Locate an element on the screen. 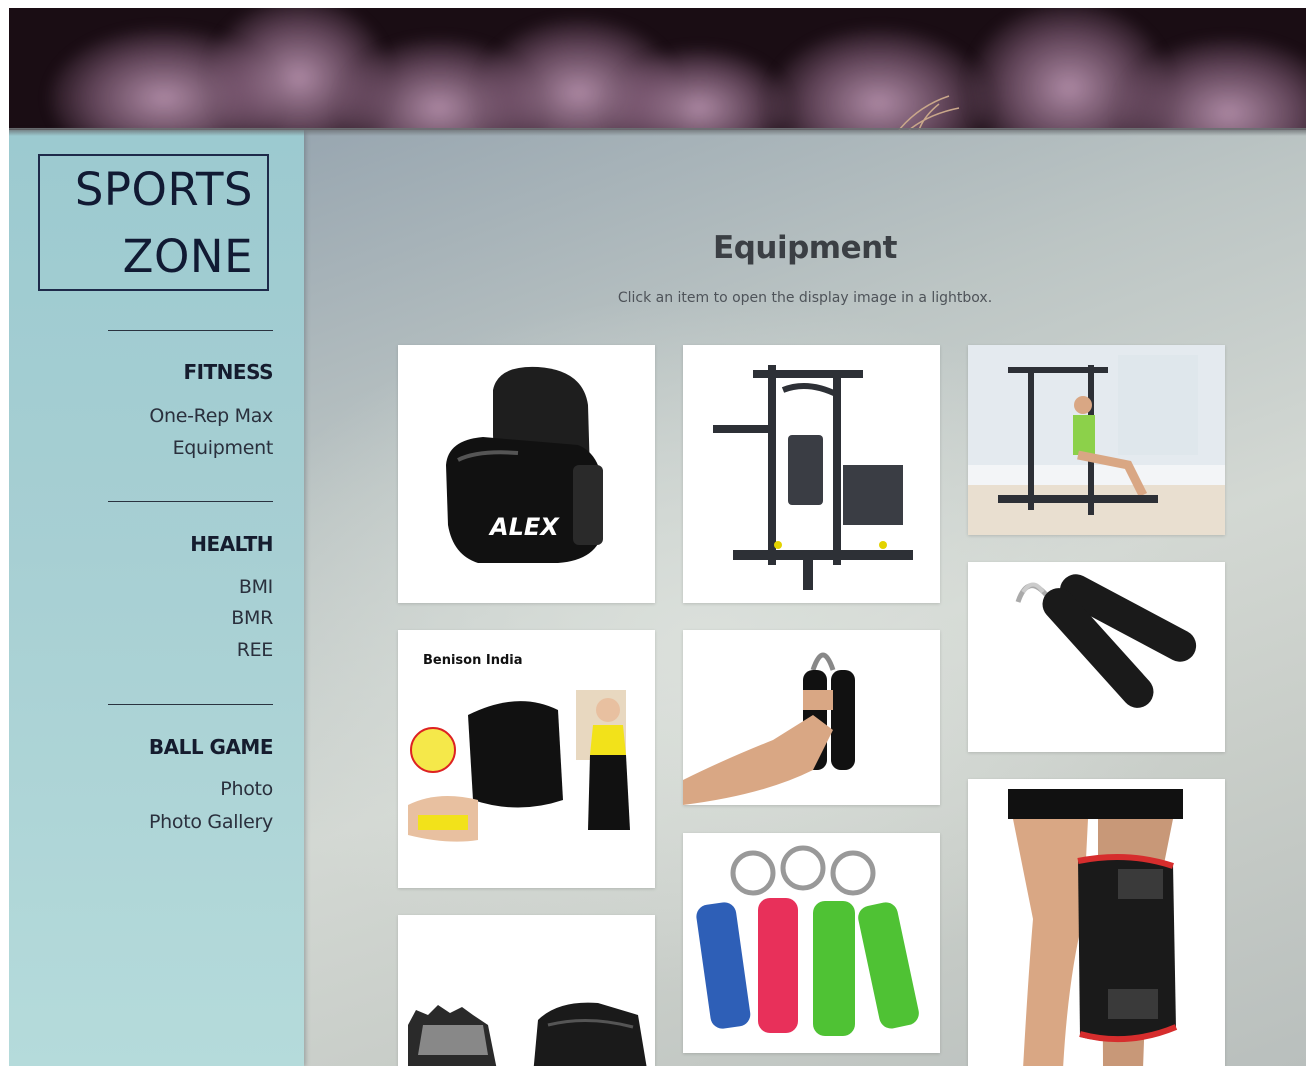  fitness-gloves-image is located at coordinates (526, 990).